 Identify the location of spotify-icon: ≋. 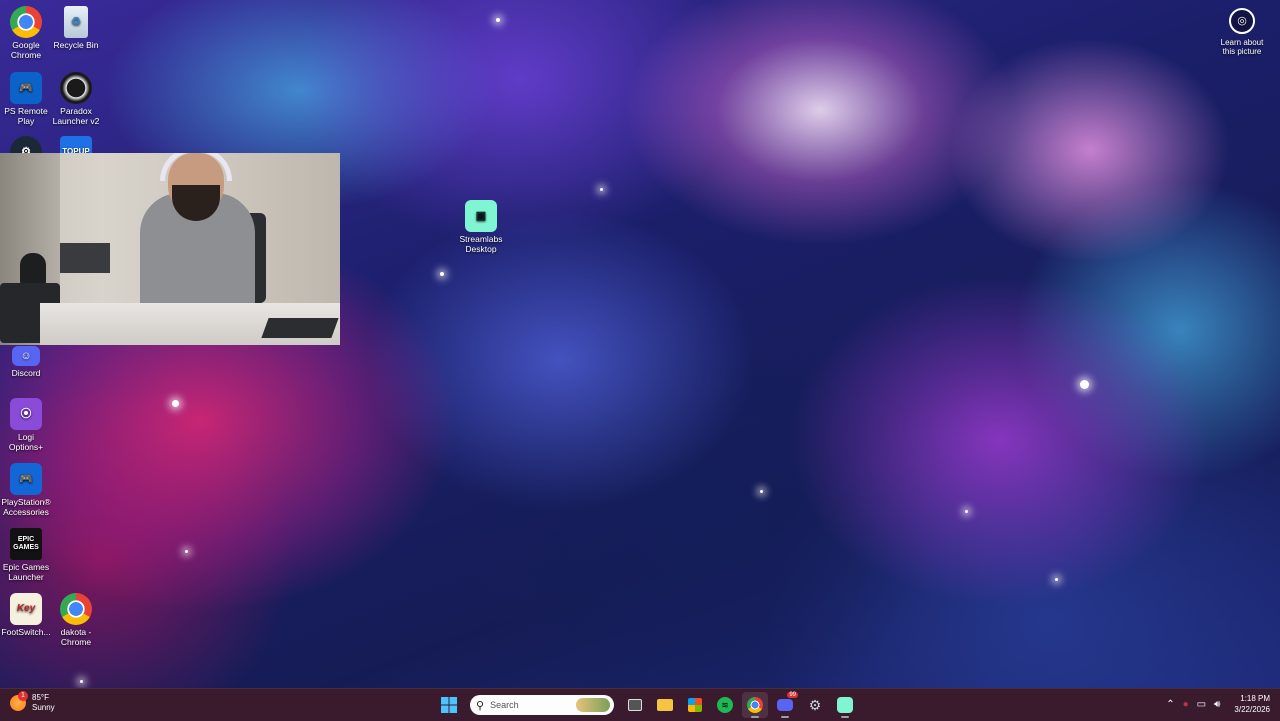
(725, 705).